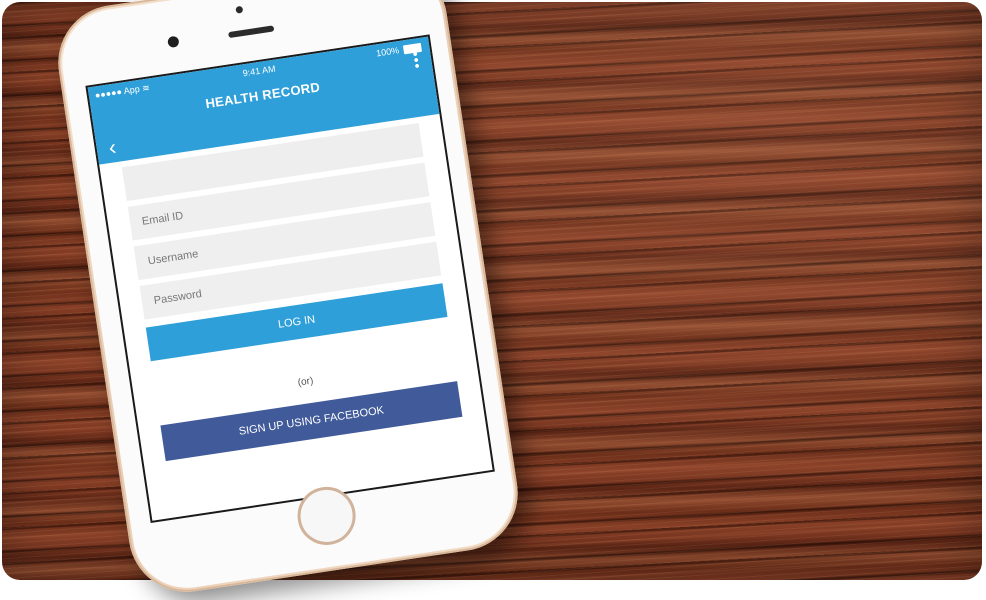 The width and height of the screenshot is (986, 600). I want to click on chevron-left-icon: ‹, so click(112, 147).